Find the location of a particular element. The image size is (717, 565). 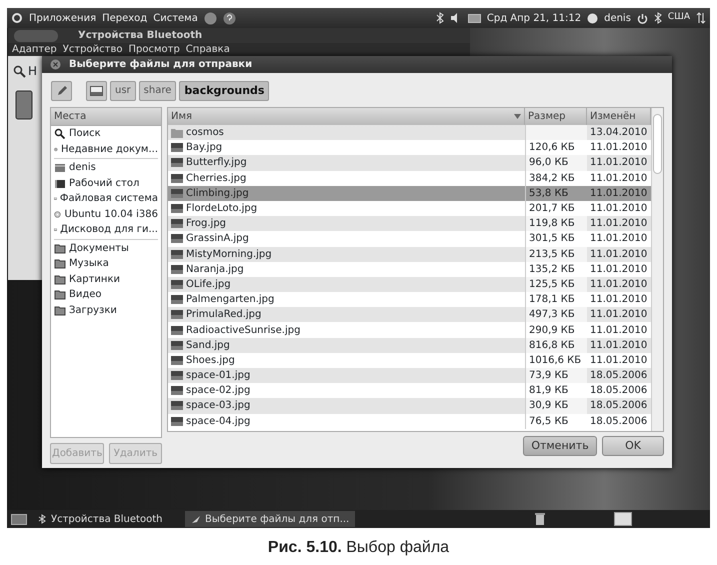

panel-menu: Приложения is located at coordinates (62, 18).